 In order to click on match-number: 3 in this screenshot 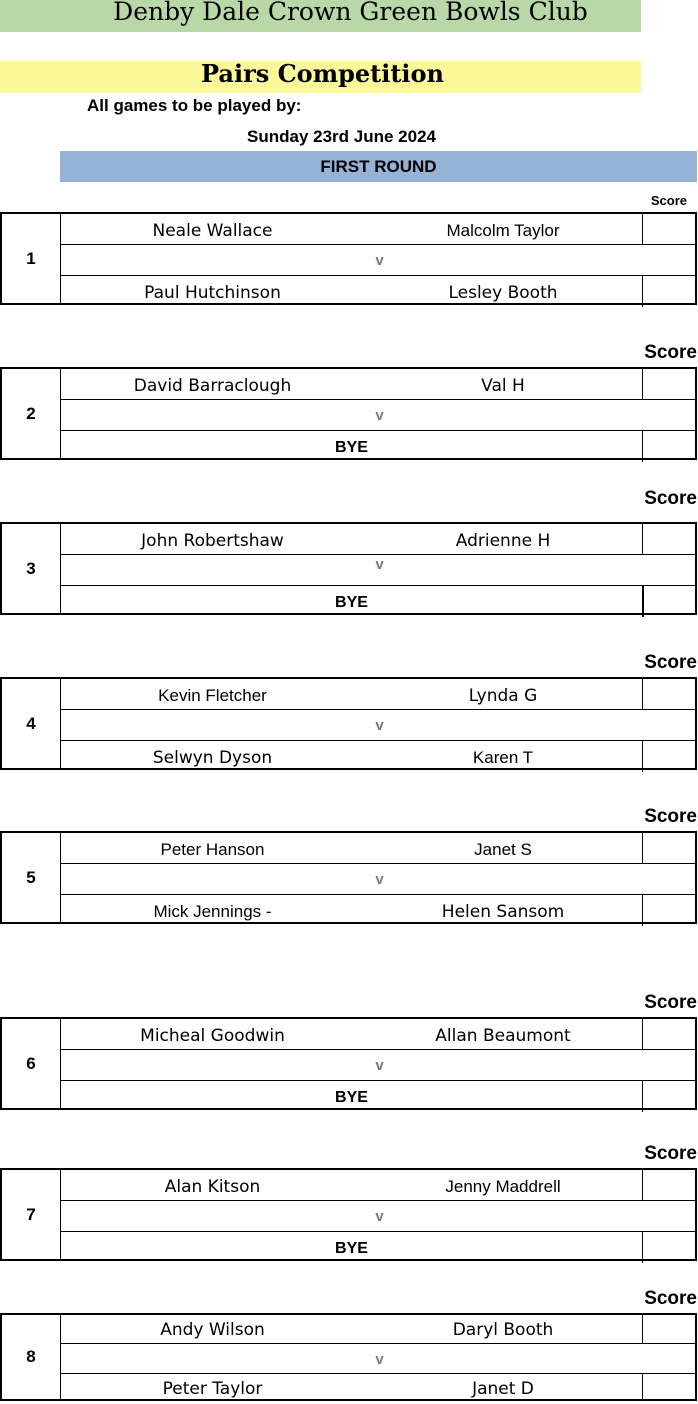, I will do `click(31, 568)`.